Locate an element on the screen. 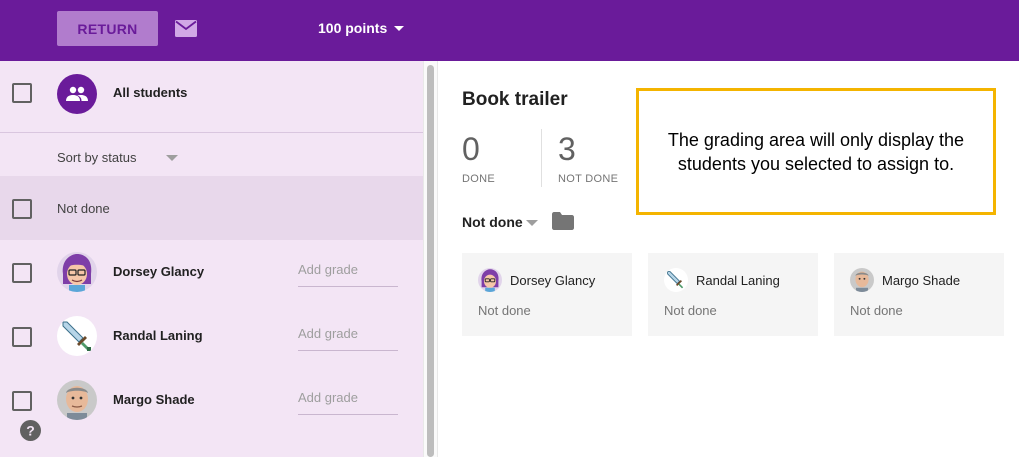  card-student-name: Margo Shade is located at coordinates (921, 280).